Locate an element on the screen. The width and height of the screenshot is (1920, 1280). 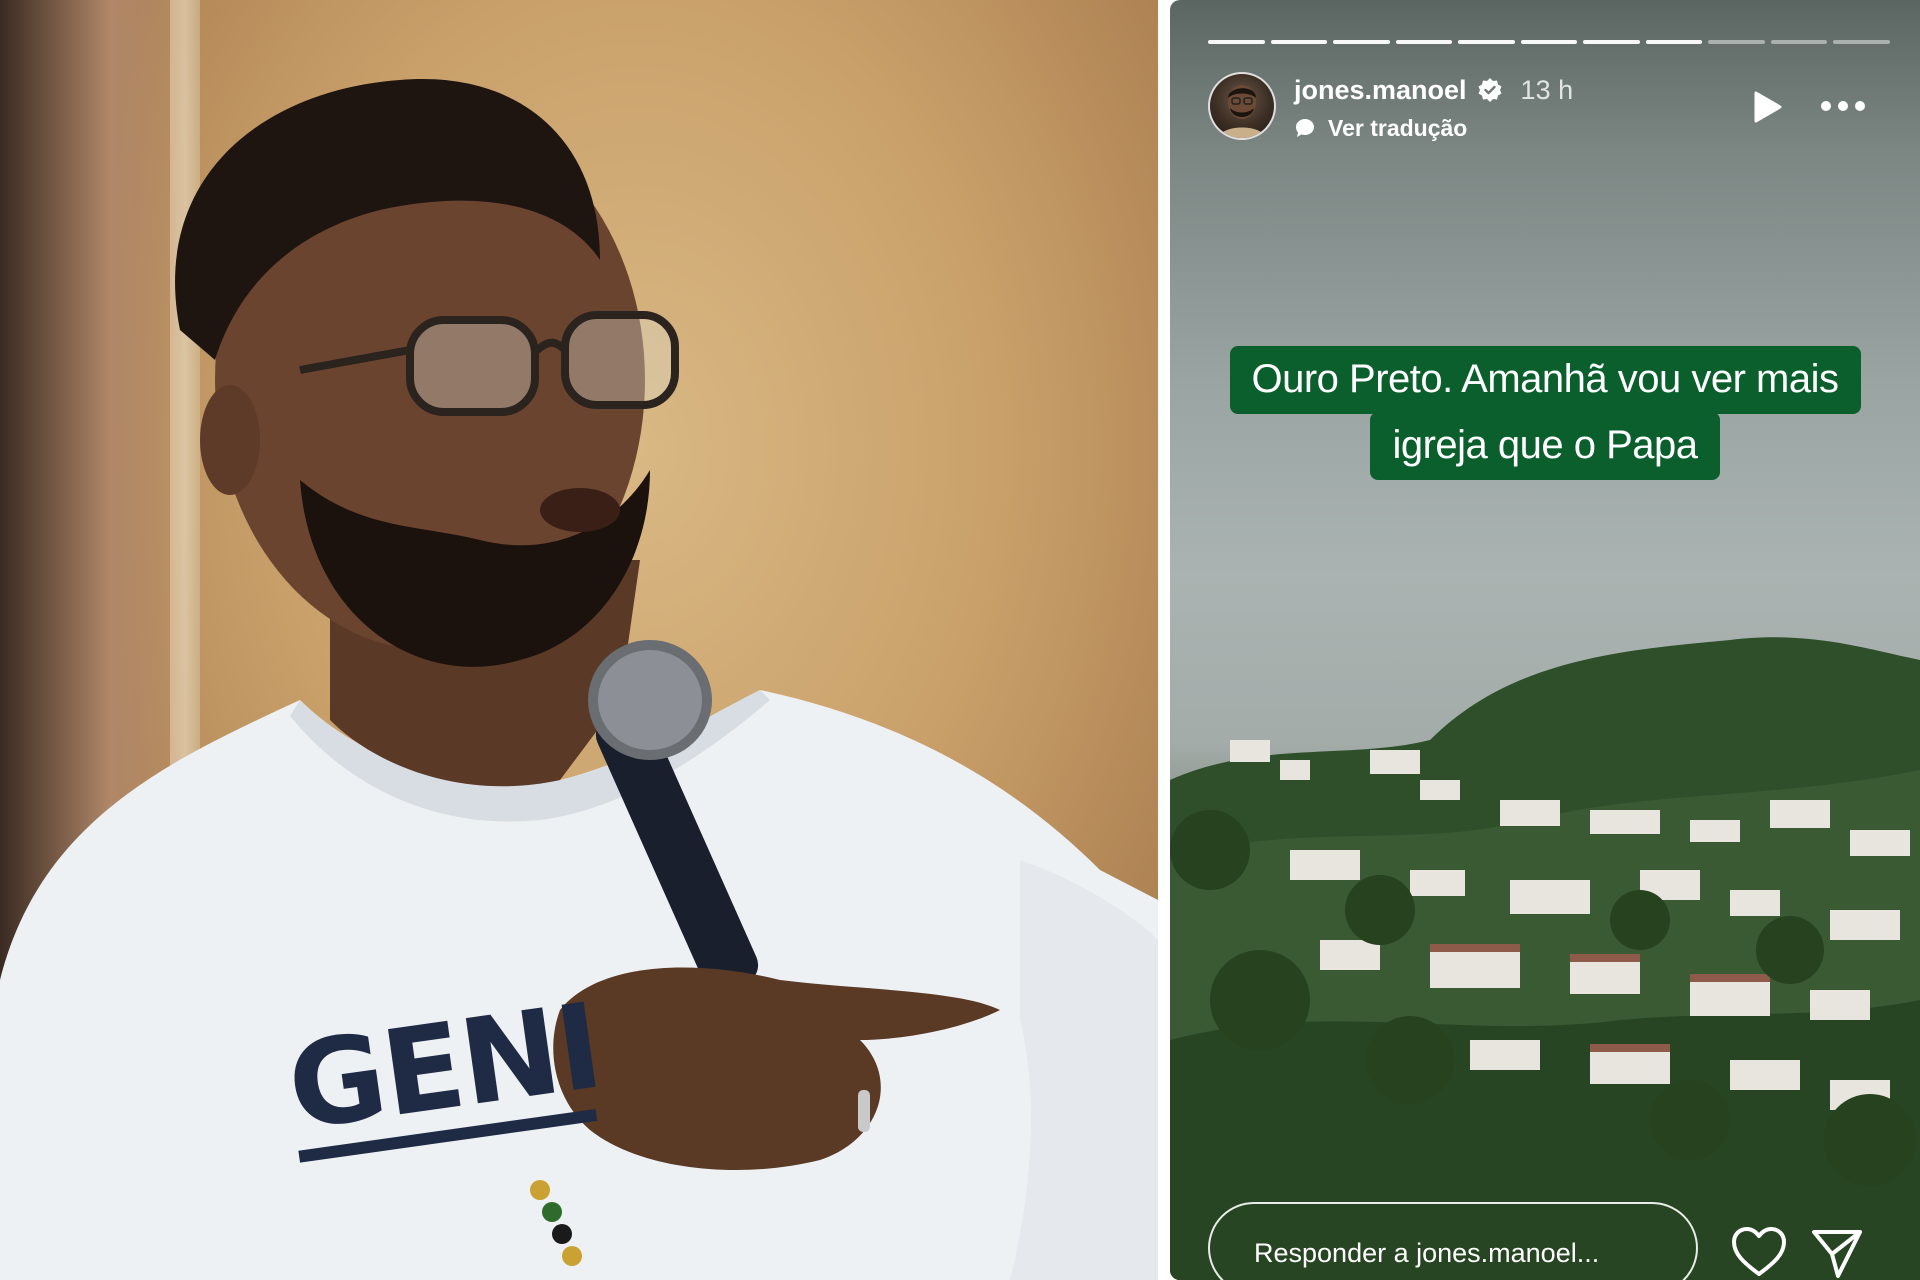
play-icon is located at coordinates (1767, 107).